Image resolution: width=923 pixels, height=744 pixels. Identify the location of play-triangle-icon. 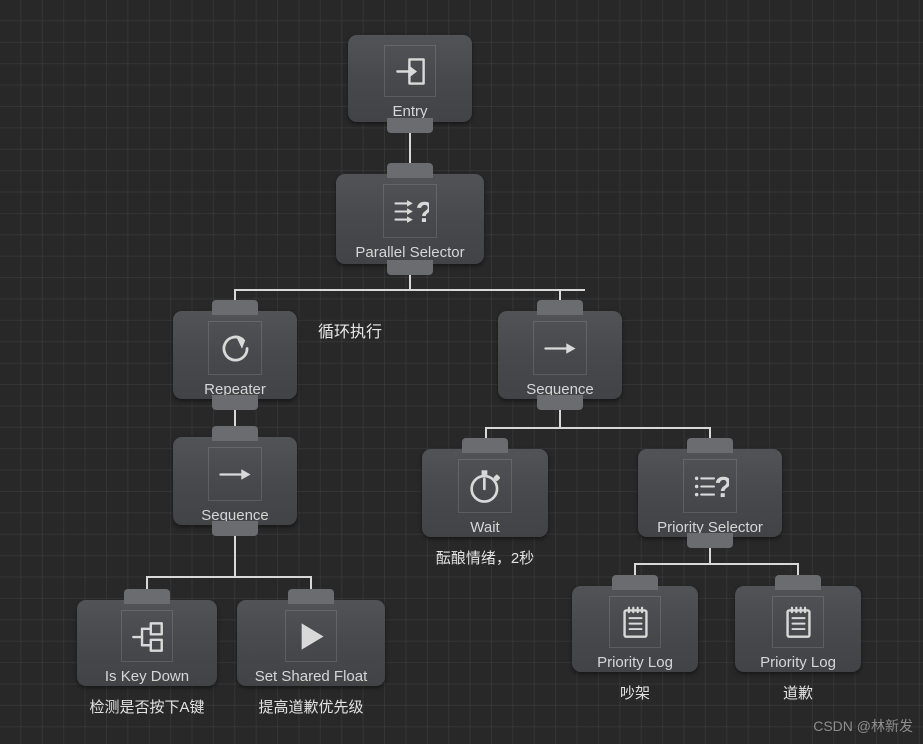
(311, 636).